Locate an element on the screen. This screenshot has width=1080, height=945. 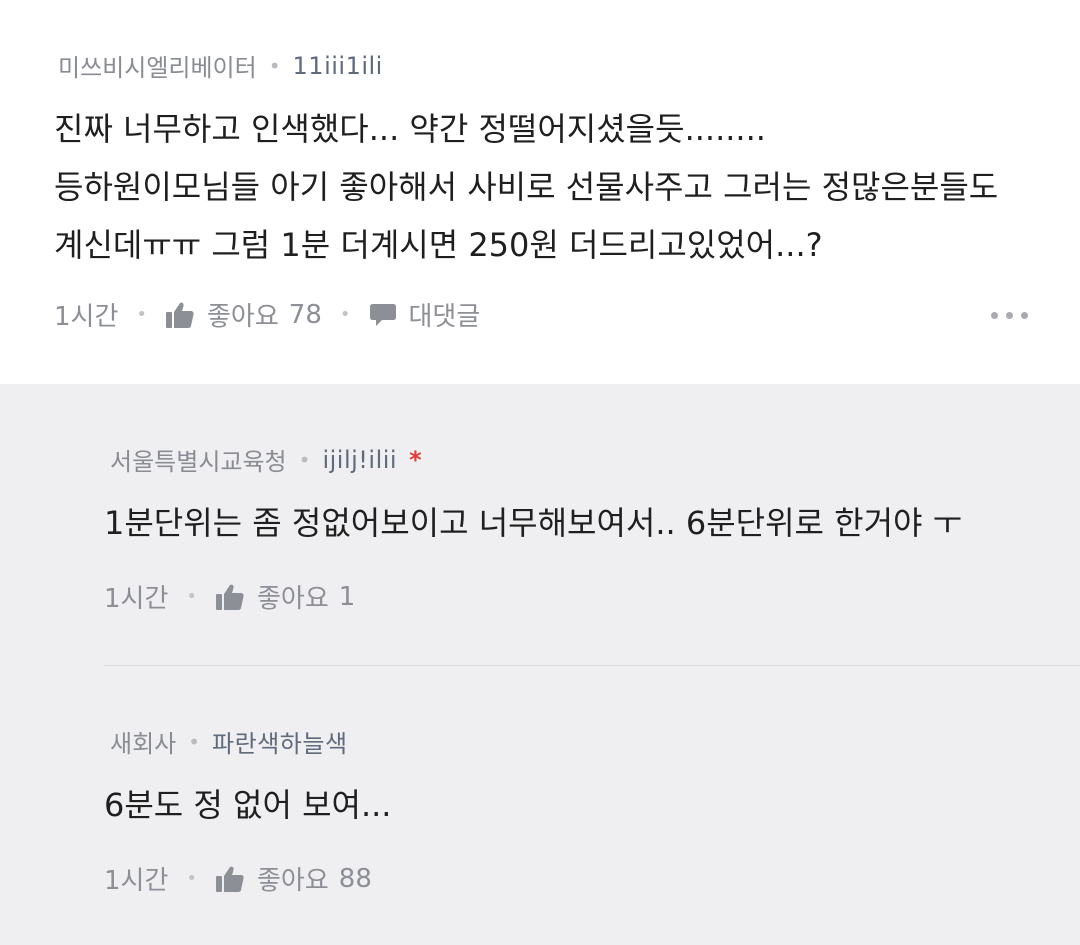
reply-header: 새회사 • 파란색하늘색 is located at coordinates (229, 741).